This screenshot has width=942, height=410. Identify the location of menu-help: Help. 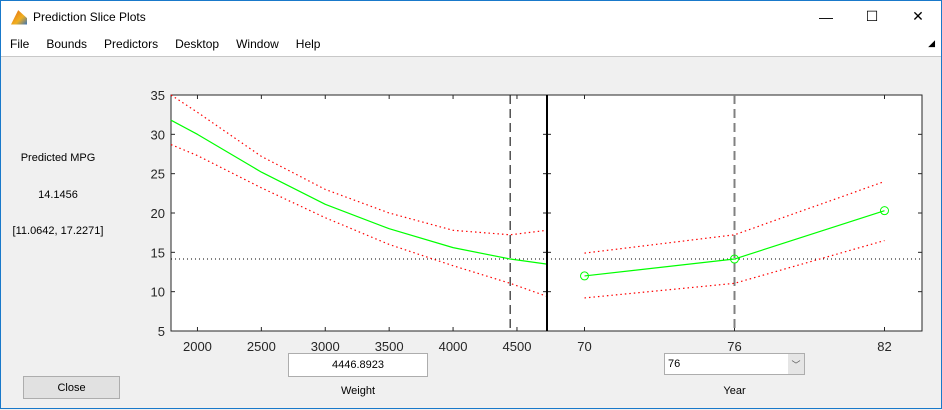
(308, 44).